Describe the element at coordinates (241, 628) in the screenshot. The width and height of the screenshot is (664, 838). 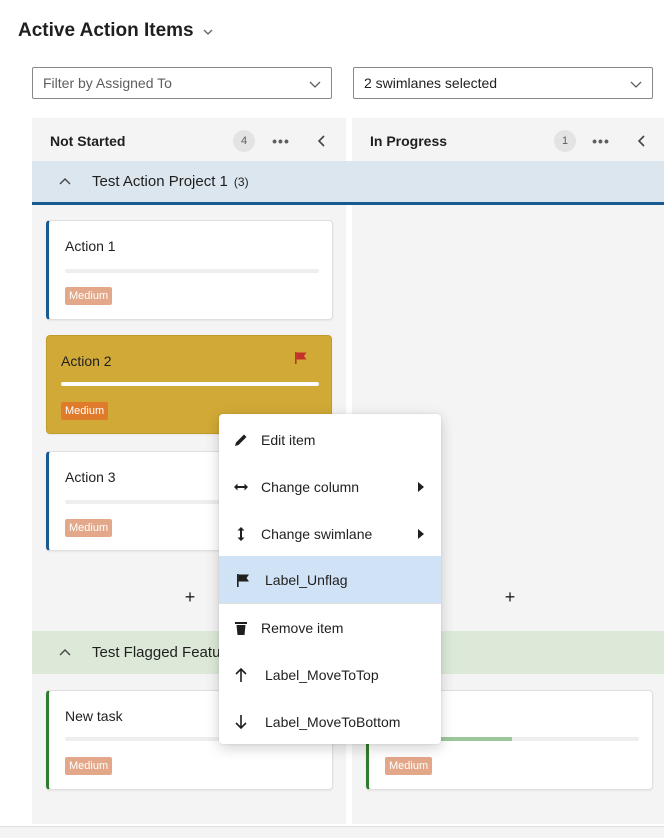
I see `trash-icon` at that location.